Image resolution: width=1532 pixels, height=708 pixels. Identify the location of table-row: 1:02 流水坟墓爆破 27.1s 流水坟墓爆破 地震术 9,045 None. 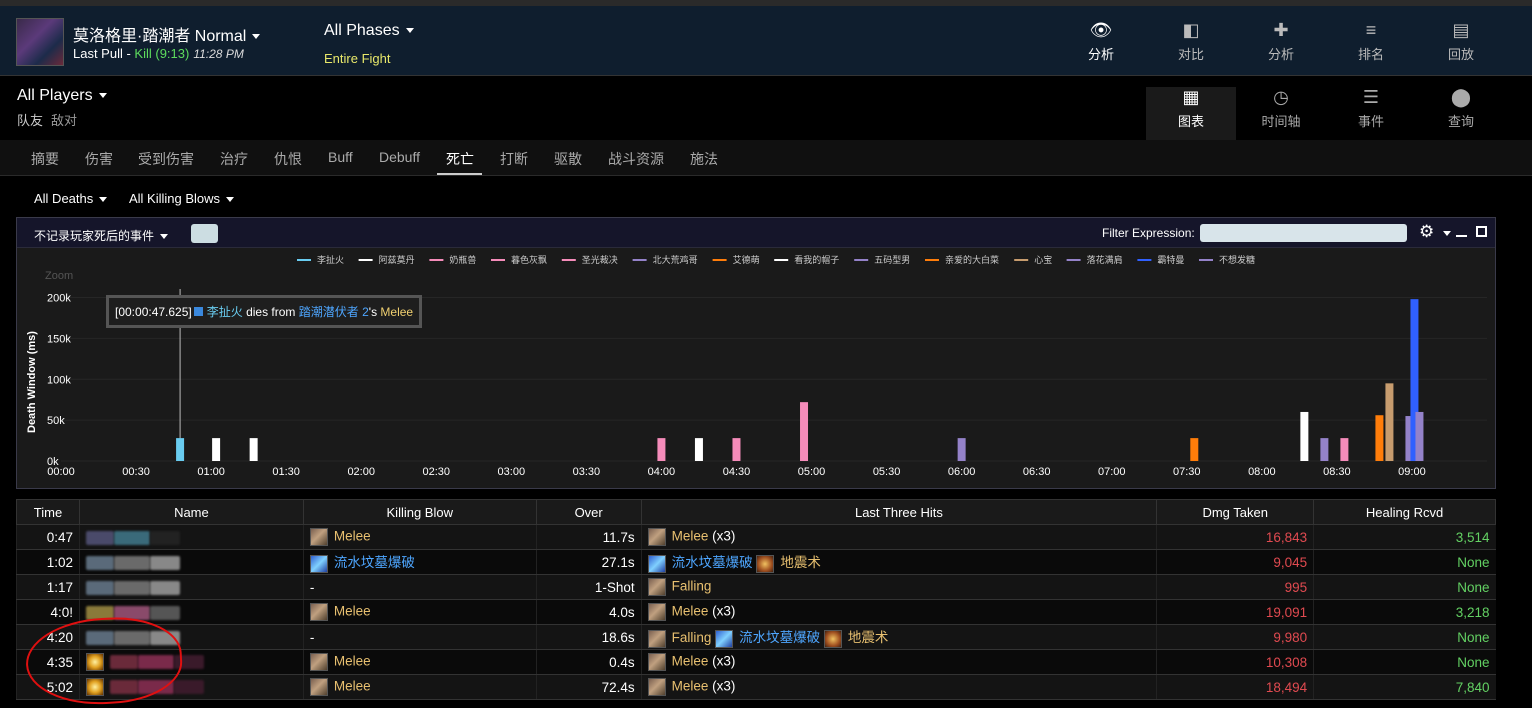
(756, 562).